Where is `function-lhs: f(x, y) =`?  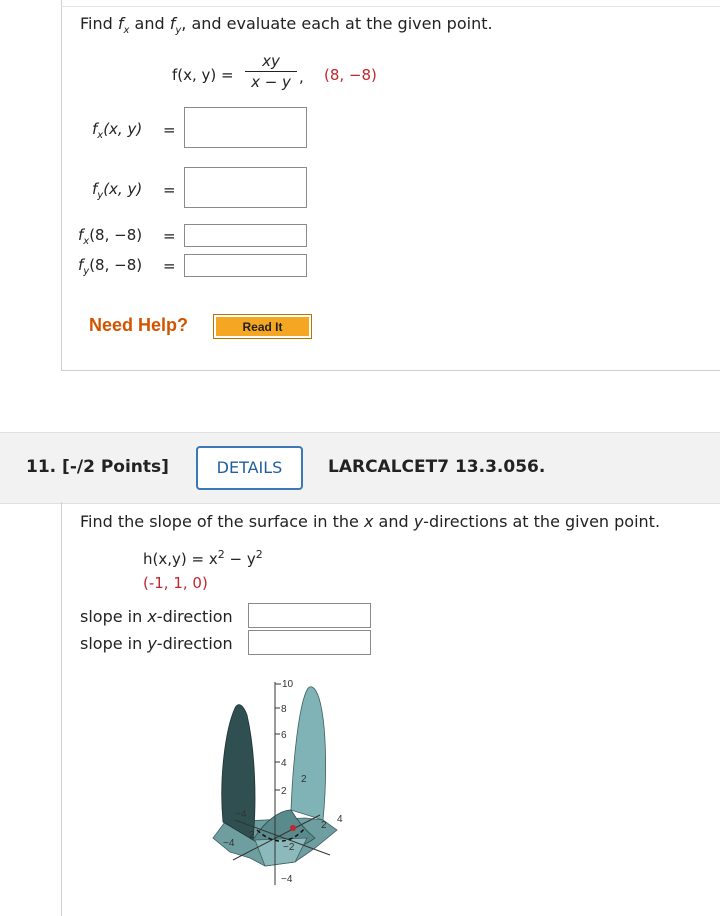
function-lhs: f(x, y) = is located at coordinates (203, 75).